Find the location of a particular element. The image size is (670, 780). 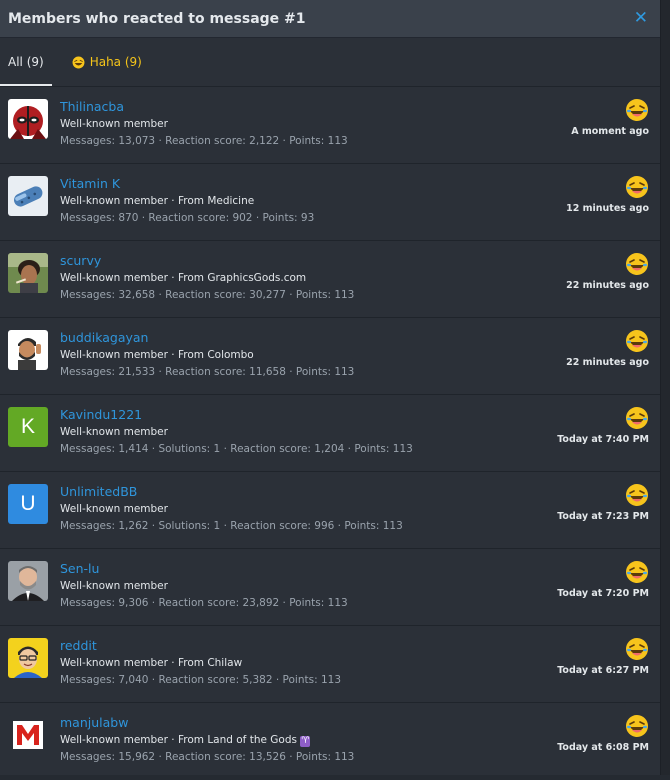

cartoon-avatar-icon is located at coordinates (28, 658).